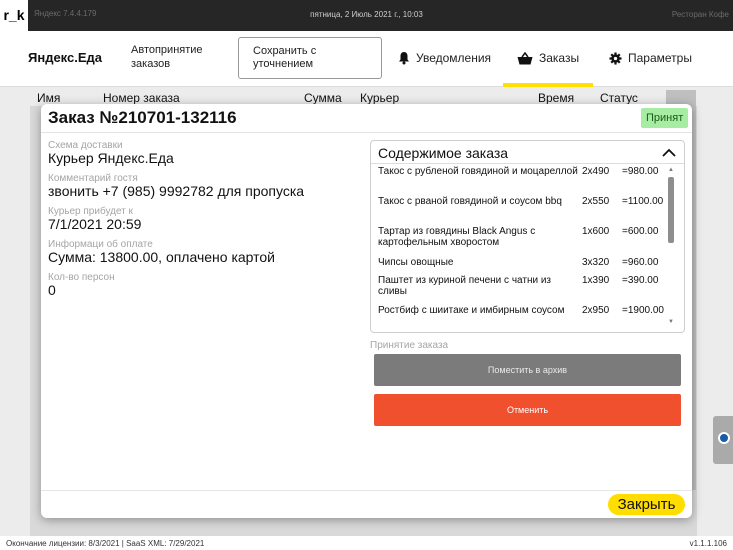  What do you see at coordinates (640, 231) in the screenshot?
I see `item-sum: =600.00` at bounding box center [640, 231].